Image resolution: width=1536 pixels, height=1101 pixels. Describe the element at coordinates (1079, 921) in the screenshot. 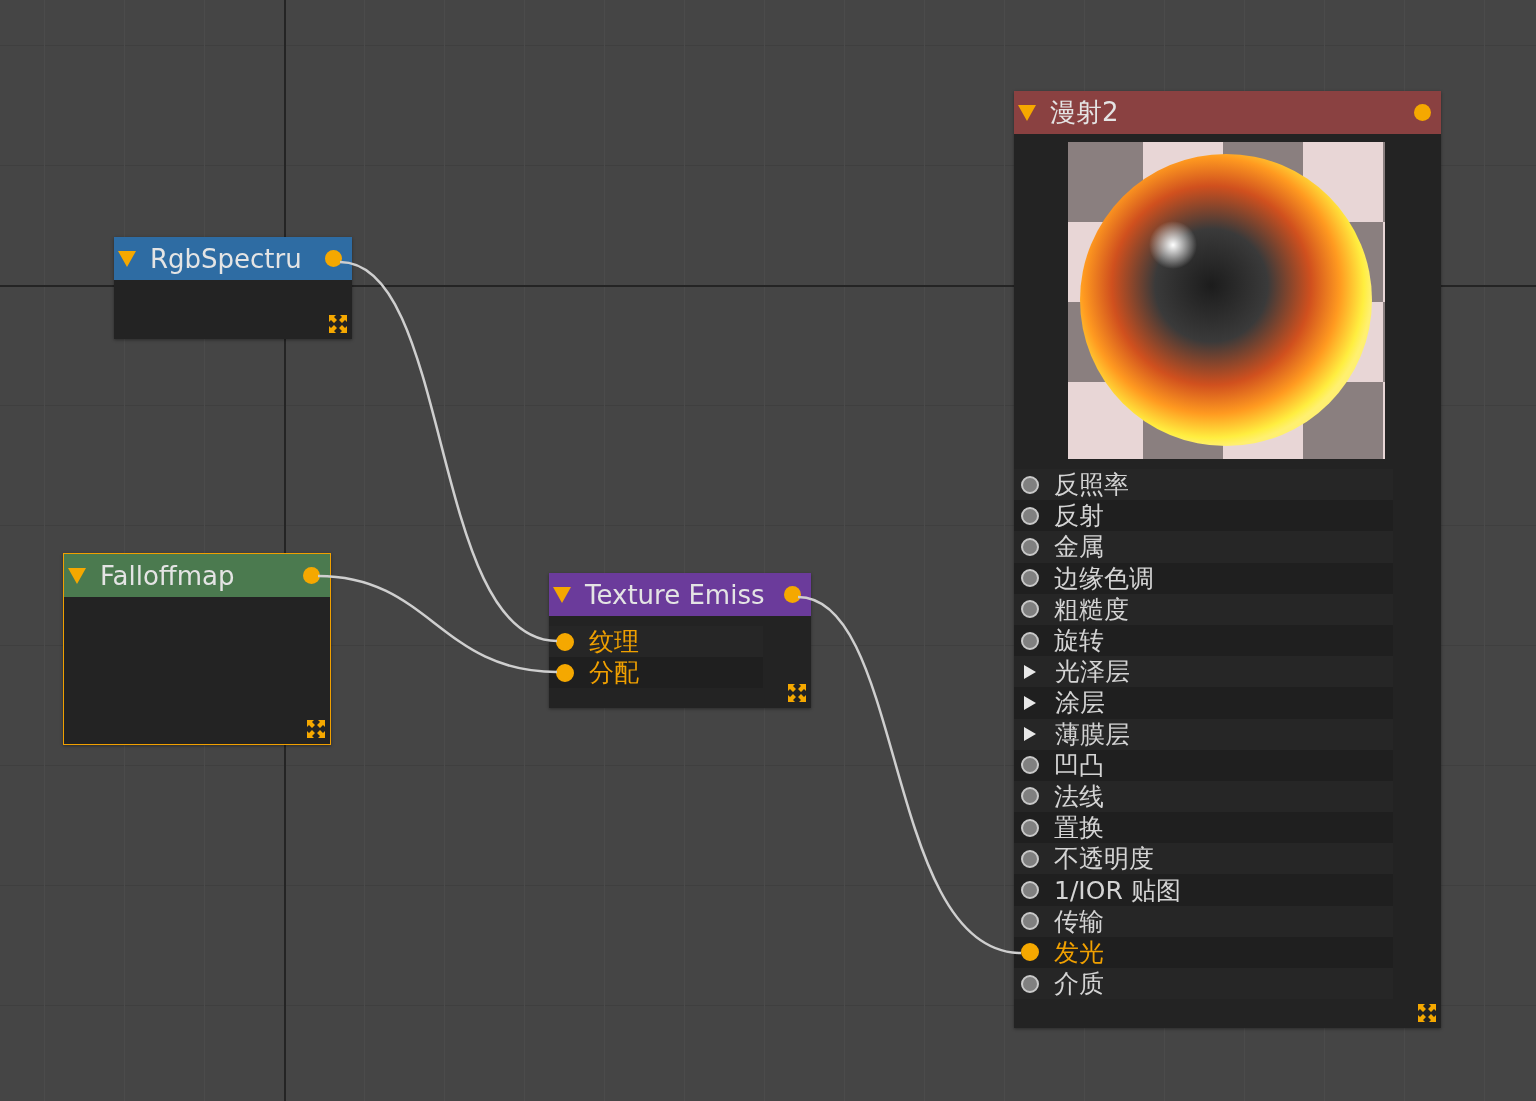

I see `input-label: 传输` at that location.